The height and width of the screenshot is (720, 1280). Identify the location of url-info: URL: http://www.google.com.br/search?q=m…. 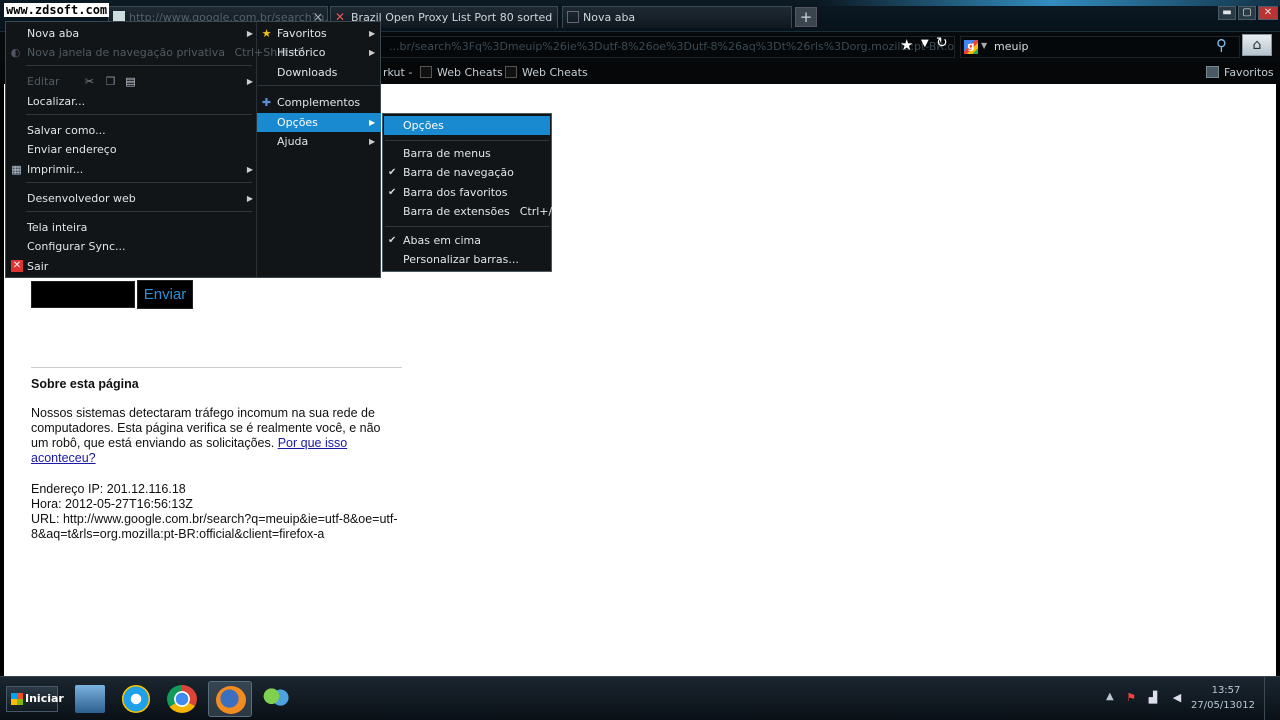
(214, 526).